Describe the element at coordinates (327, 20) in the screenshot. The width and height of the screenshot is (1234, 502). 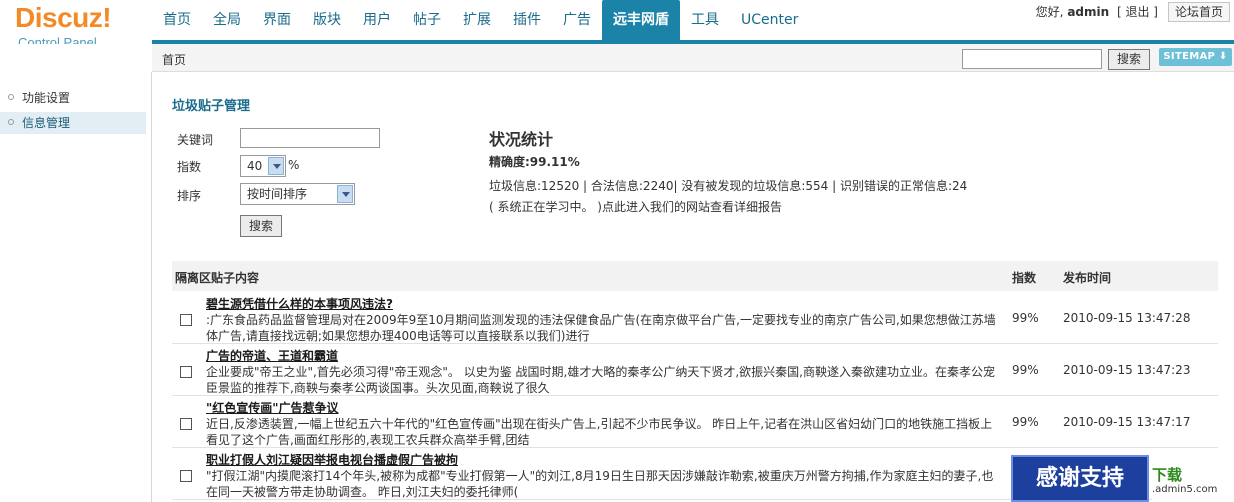
I see `tab-forums: 版块` at that location.